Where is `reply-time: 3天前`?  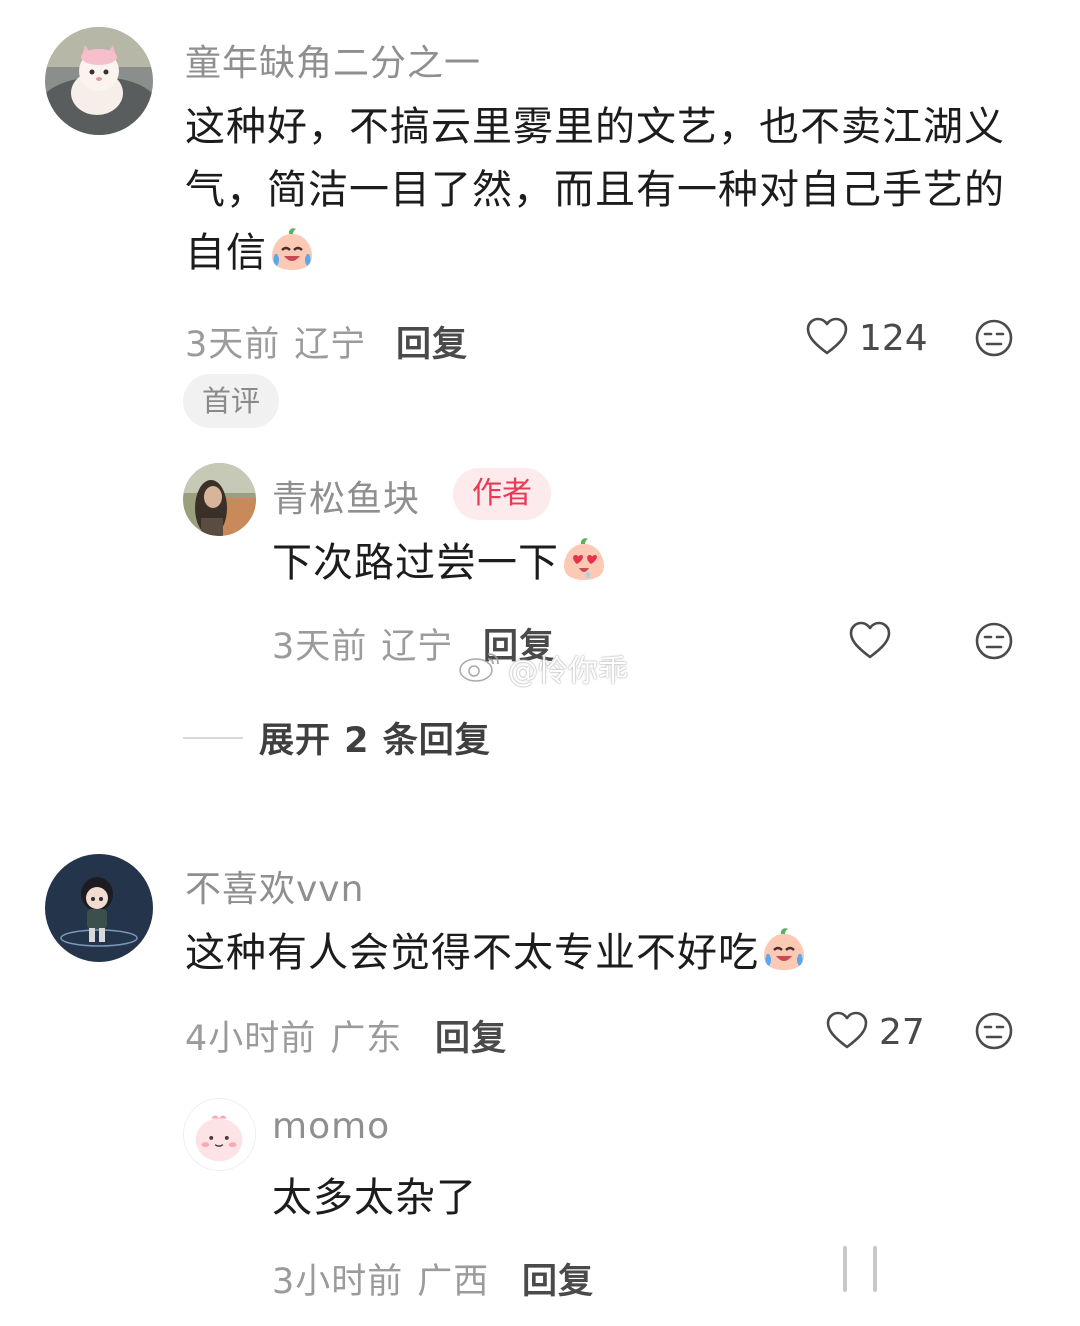
reply-time: 3天前 is located at coordinates (320, 647).